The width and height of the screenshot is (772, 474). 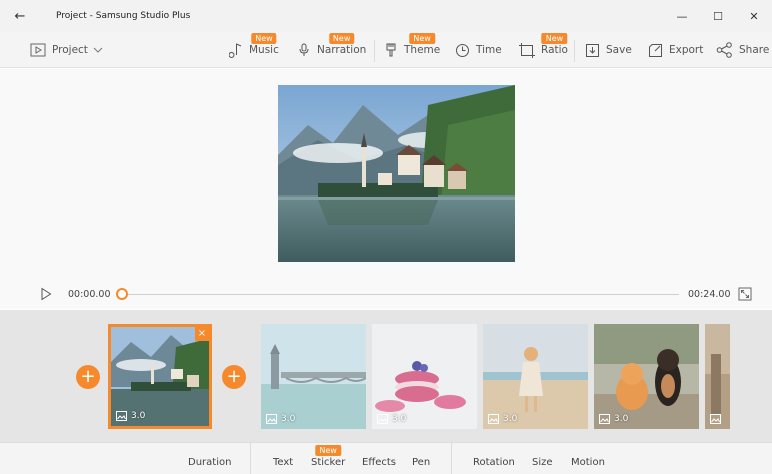 I want to click on motion-option: Motion, so click(x=588, y=462).